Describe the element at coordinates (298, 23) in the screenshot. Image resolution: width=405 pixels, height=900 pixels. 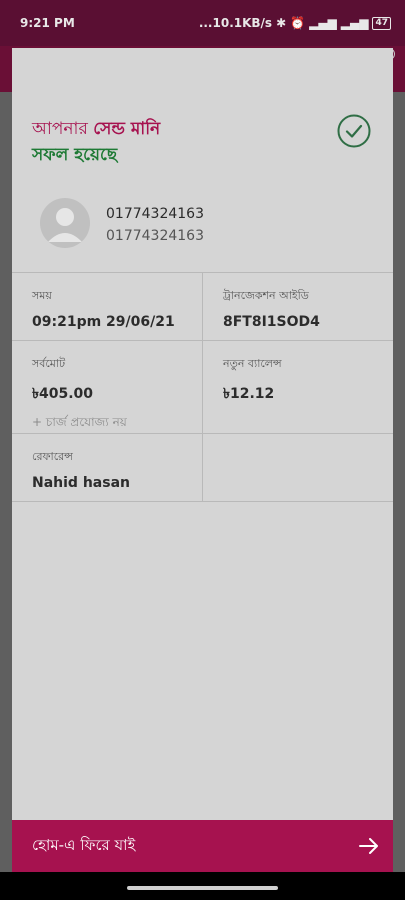
I see `alarm-icon: ⏰` at that location.